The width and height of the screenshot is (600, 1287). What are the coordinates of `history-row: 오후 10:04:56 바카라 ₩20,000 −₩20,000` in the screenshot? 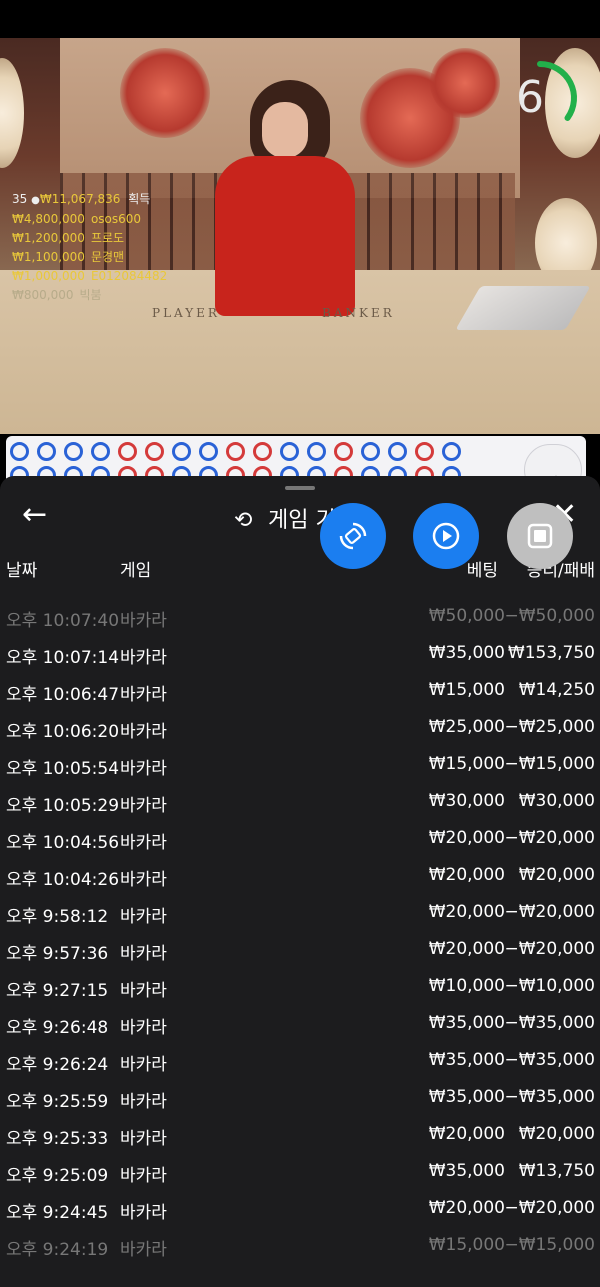 It's located at (300, 846).